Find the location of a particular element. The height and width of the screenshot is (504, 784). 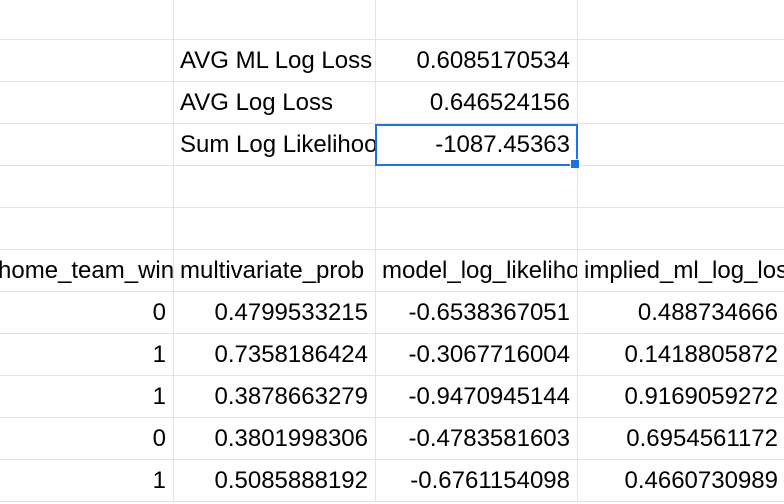

cell-implied-ml-log-loss: 0.1418805872 is located at coordinates (681, 355).